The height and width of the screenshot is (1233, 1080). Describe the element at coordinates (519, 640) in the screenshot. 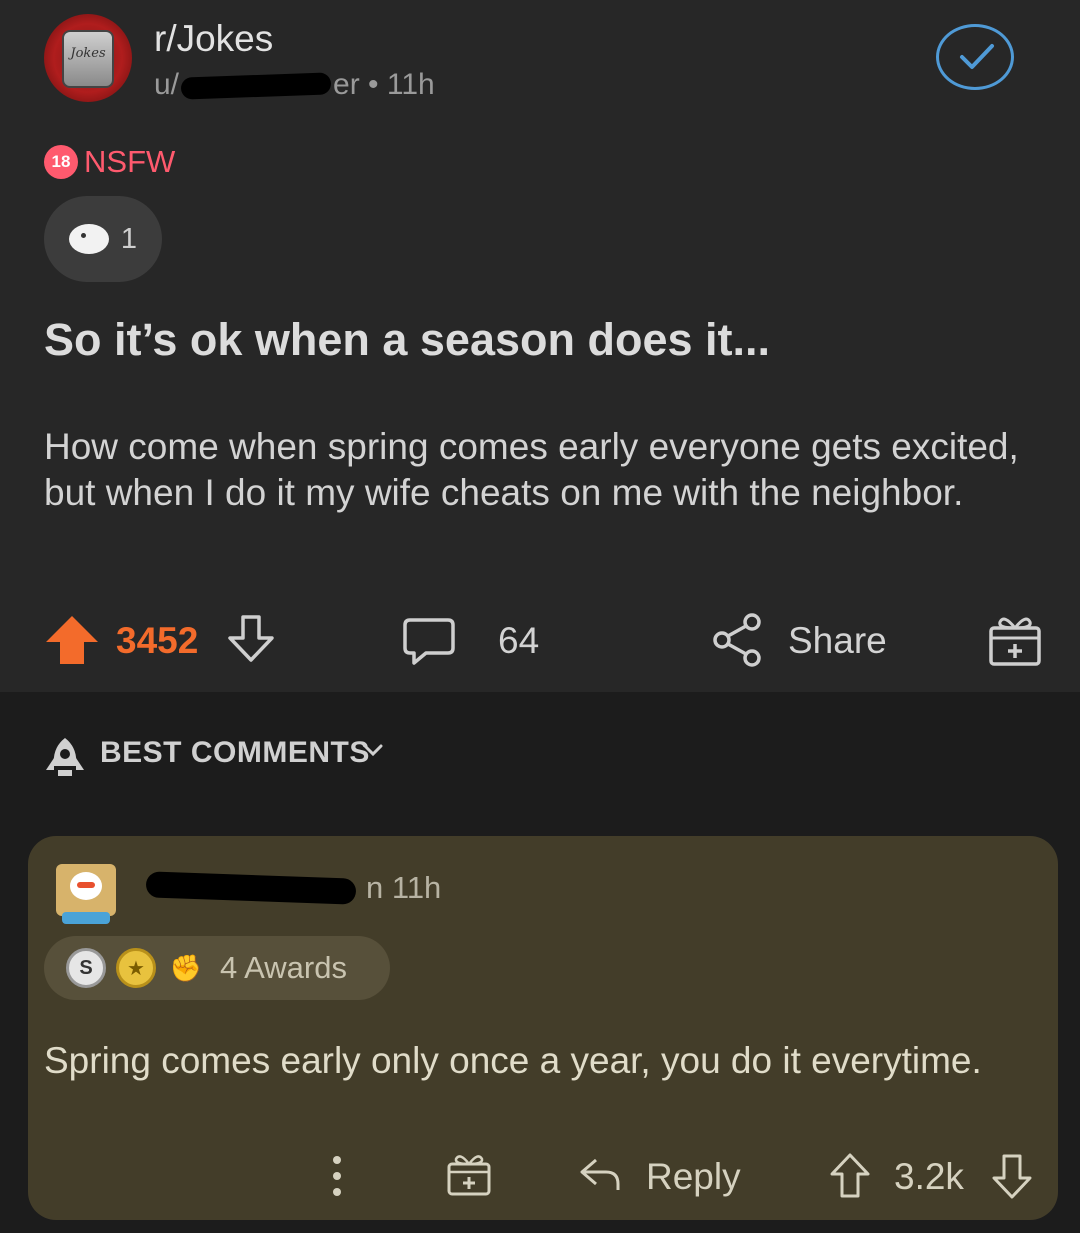

I see `comment-count: 64` at that location.